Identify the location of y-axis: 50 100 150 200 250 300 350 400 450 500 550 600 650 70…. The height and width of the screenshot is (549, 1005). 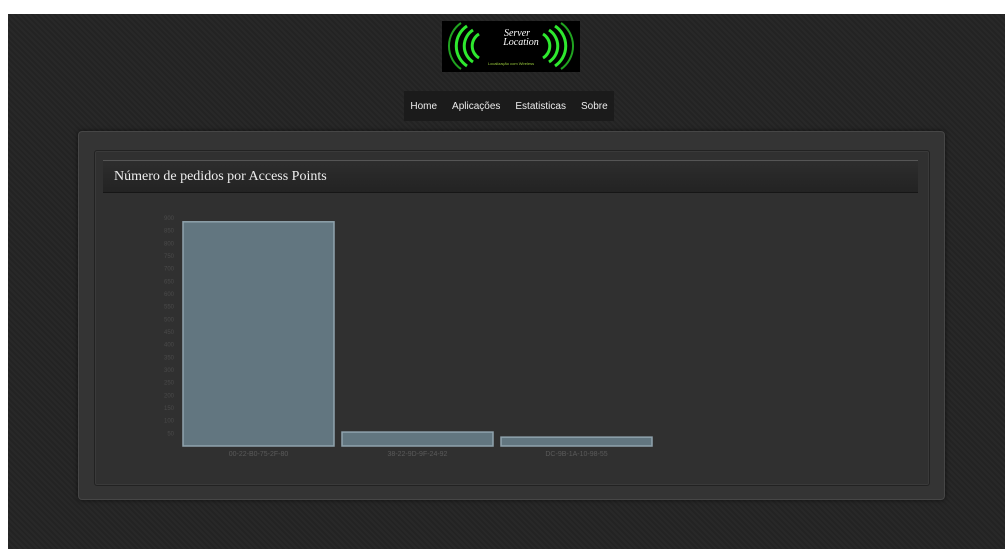
(169, 326).